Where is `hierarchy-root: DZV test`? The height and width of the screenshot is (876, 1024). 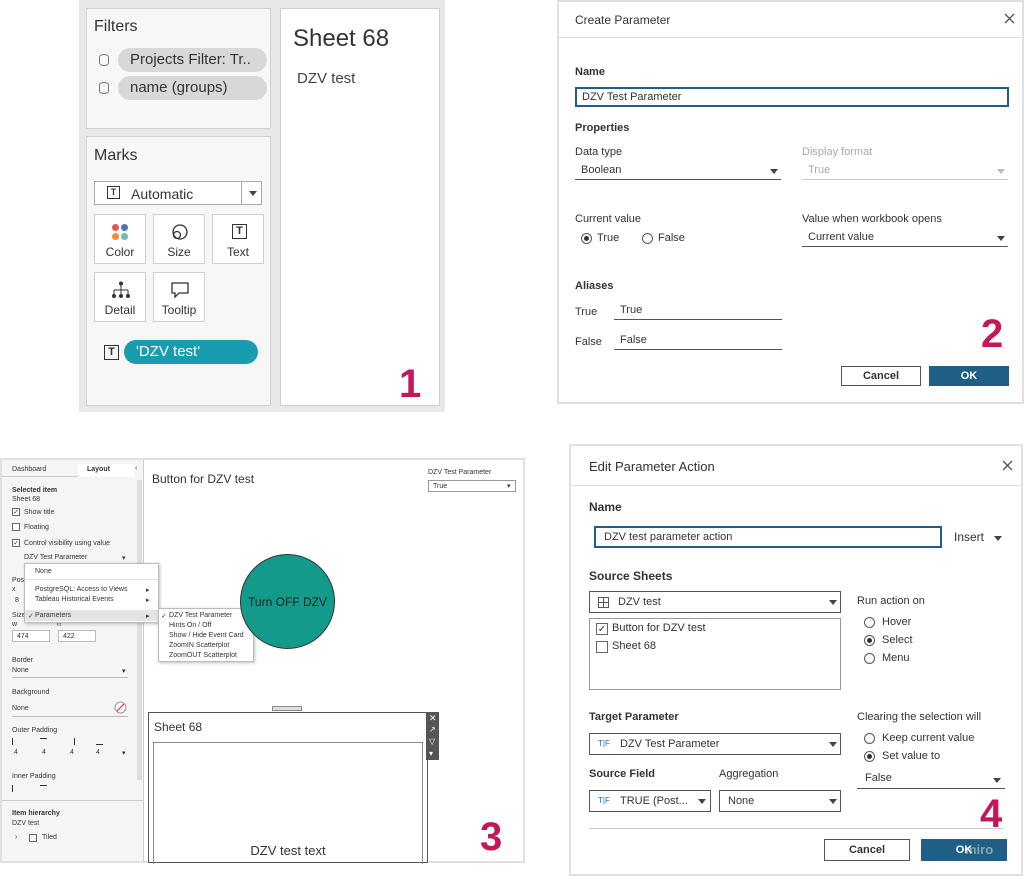 hierarchy-root: DZV test is located at coordinates (25, 823).